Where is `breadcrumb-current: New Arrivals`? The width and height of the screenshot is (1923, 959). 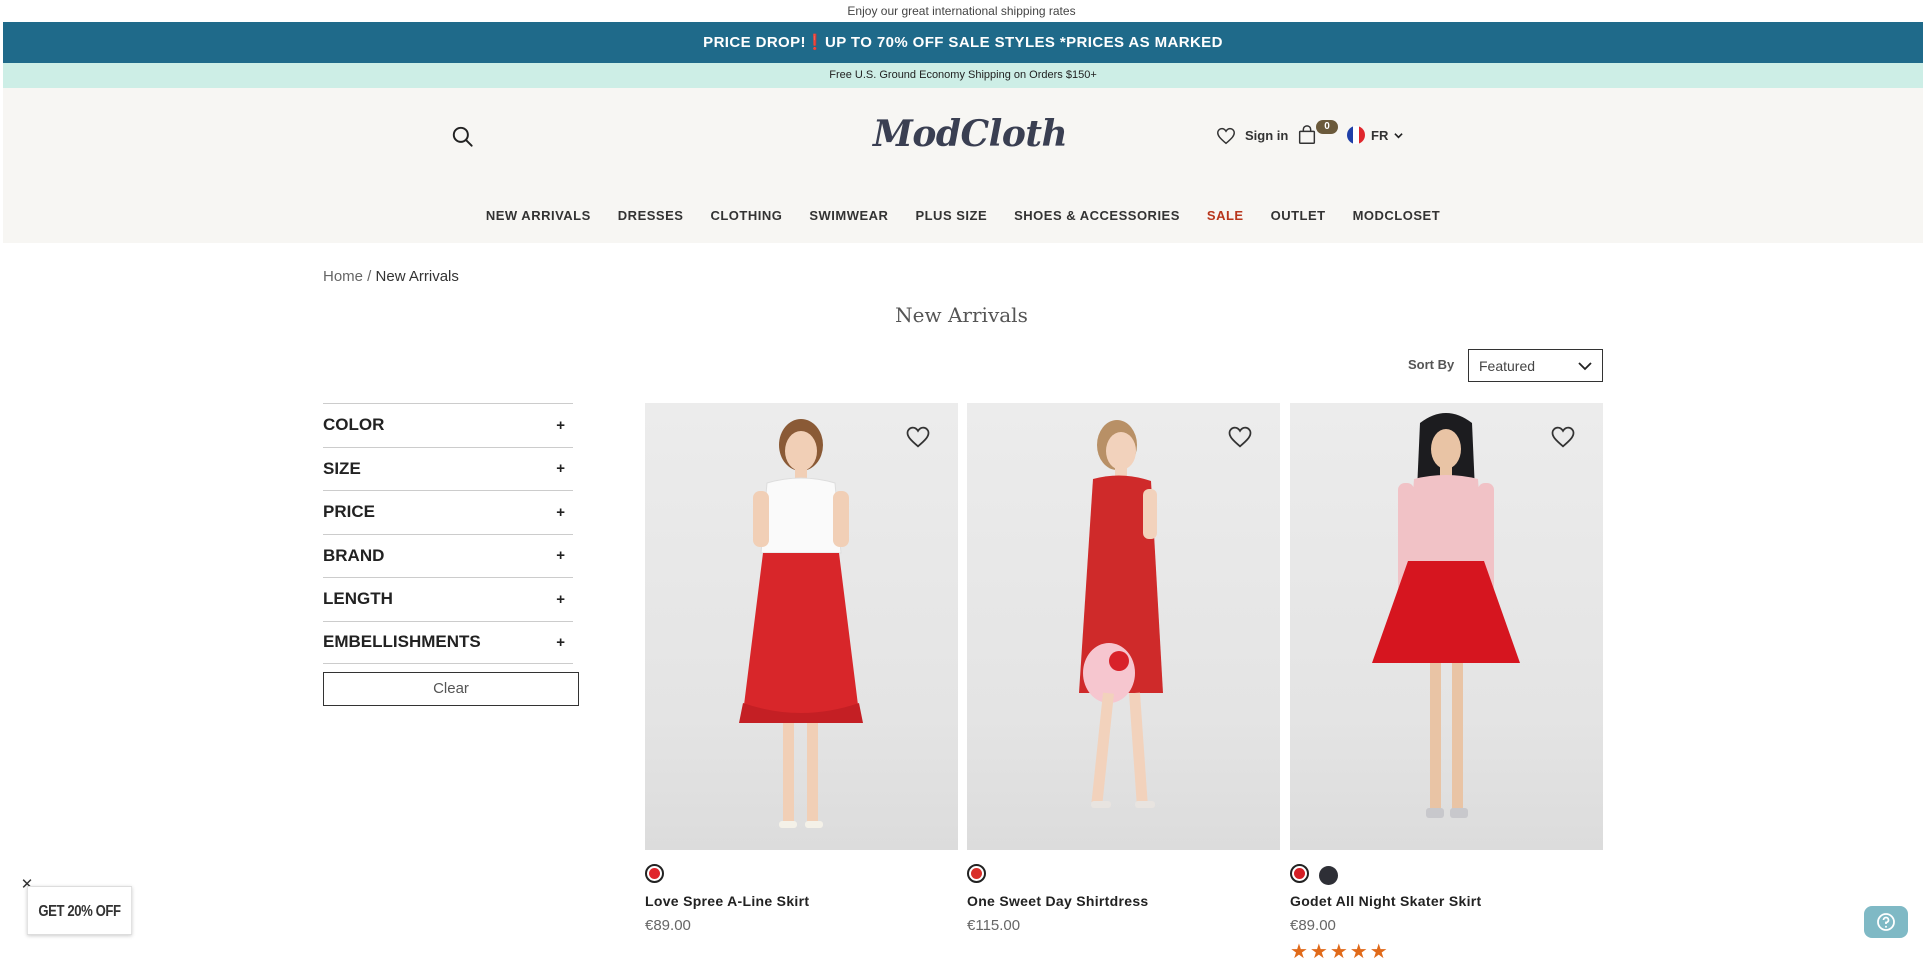
breadcrumb-current: New Arrivals is located at coordinates (417, 276).